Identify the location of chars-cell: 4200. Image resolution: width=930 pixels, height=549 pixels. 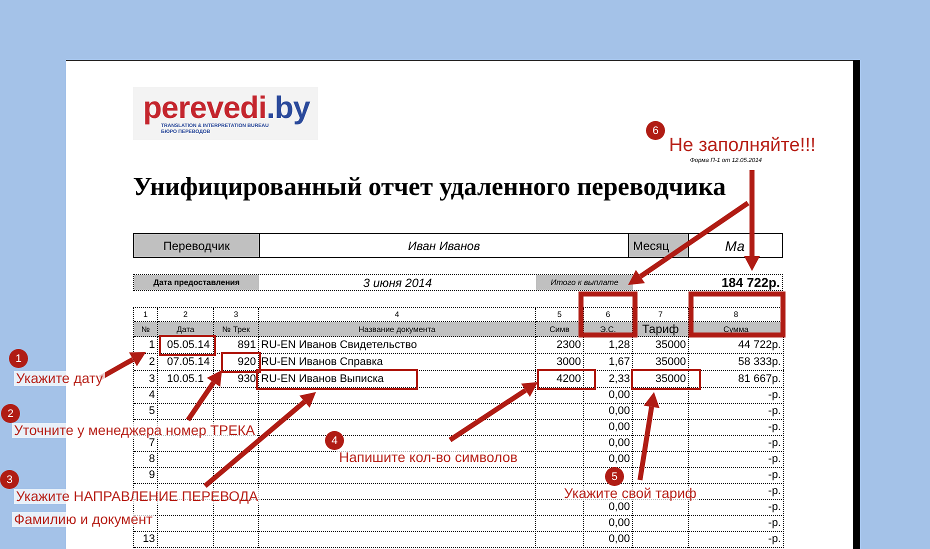
(568, 379).